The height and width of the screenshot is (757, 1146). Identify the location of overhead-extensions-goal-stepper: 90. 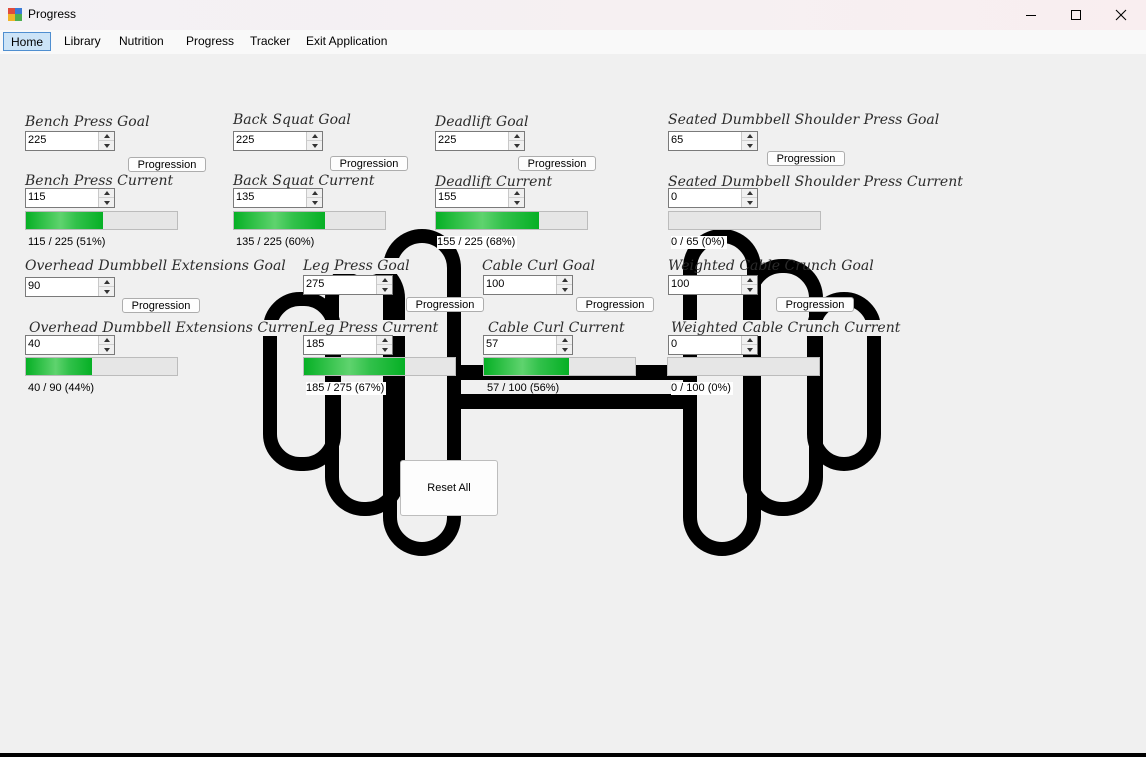
(70, 287).